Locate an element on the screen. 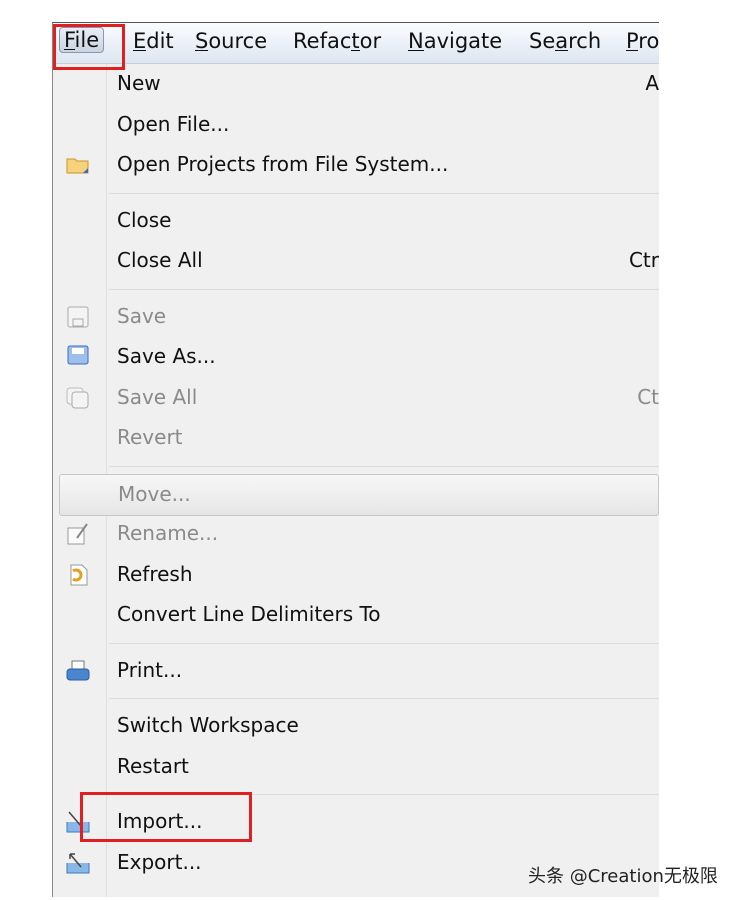  menu-item-label: Refresh is located at coordinates (155, 573).